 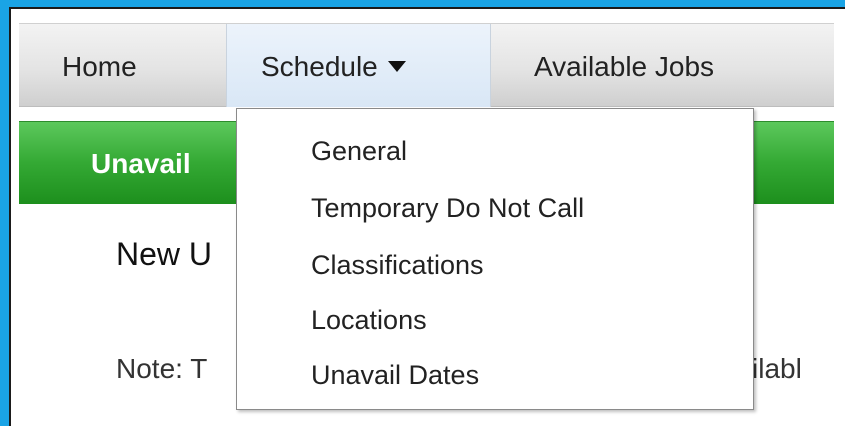 I want to click on page-subheading: New U, so click(x=164, y=254).